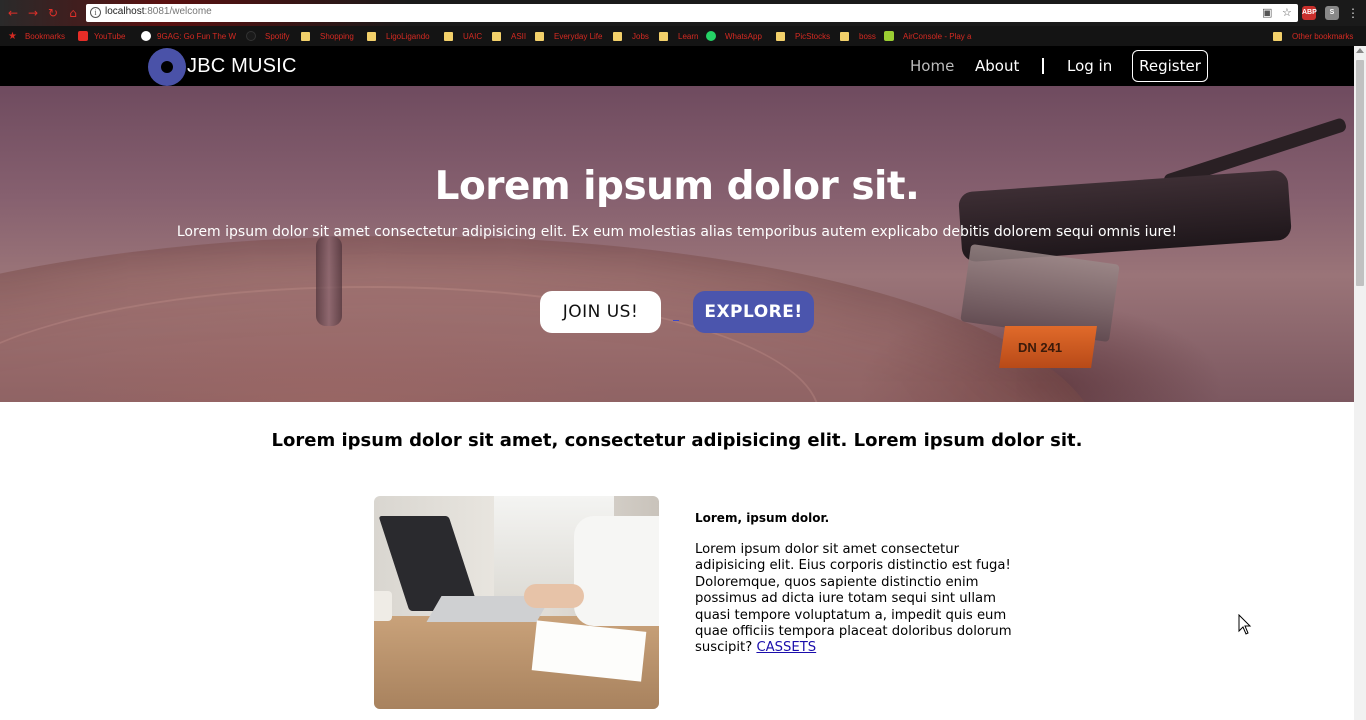  Describe the element at coordinates (692, 13) in the screenshot. I see `address-bar: i localhost:8081/welcome ▣ ☆` at that location.